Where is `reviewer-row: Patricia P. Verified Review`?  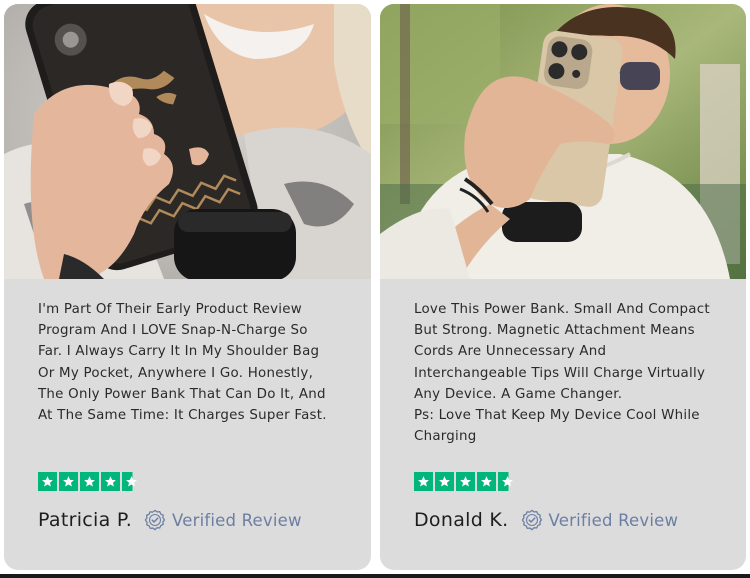
reviewer-row: Patricia P. Verified Review is located at coordinates (170, 520).